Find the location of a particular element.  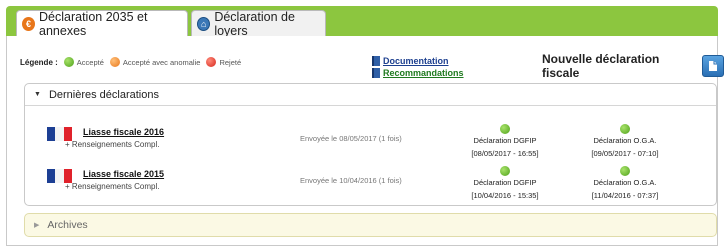

new-declaration-button is located at coordinates (713, 66).